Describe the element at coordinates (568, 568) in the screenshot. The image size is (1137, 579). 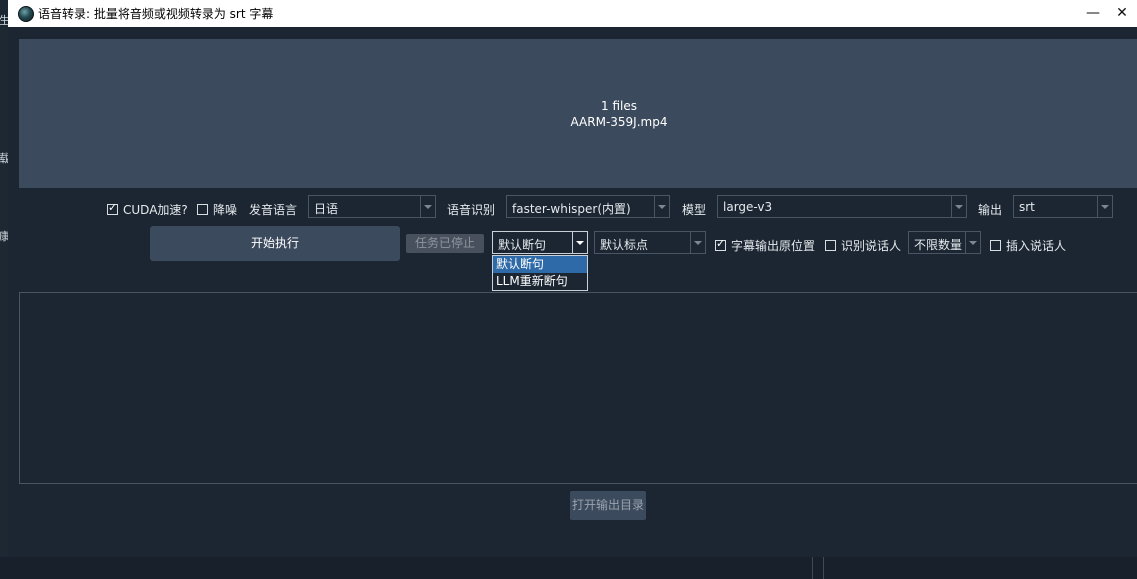
I see `background-app-bottom` at that location.